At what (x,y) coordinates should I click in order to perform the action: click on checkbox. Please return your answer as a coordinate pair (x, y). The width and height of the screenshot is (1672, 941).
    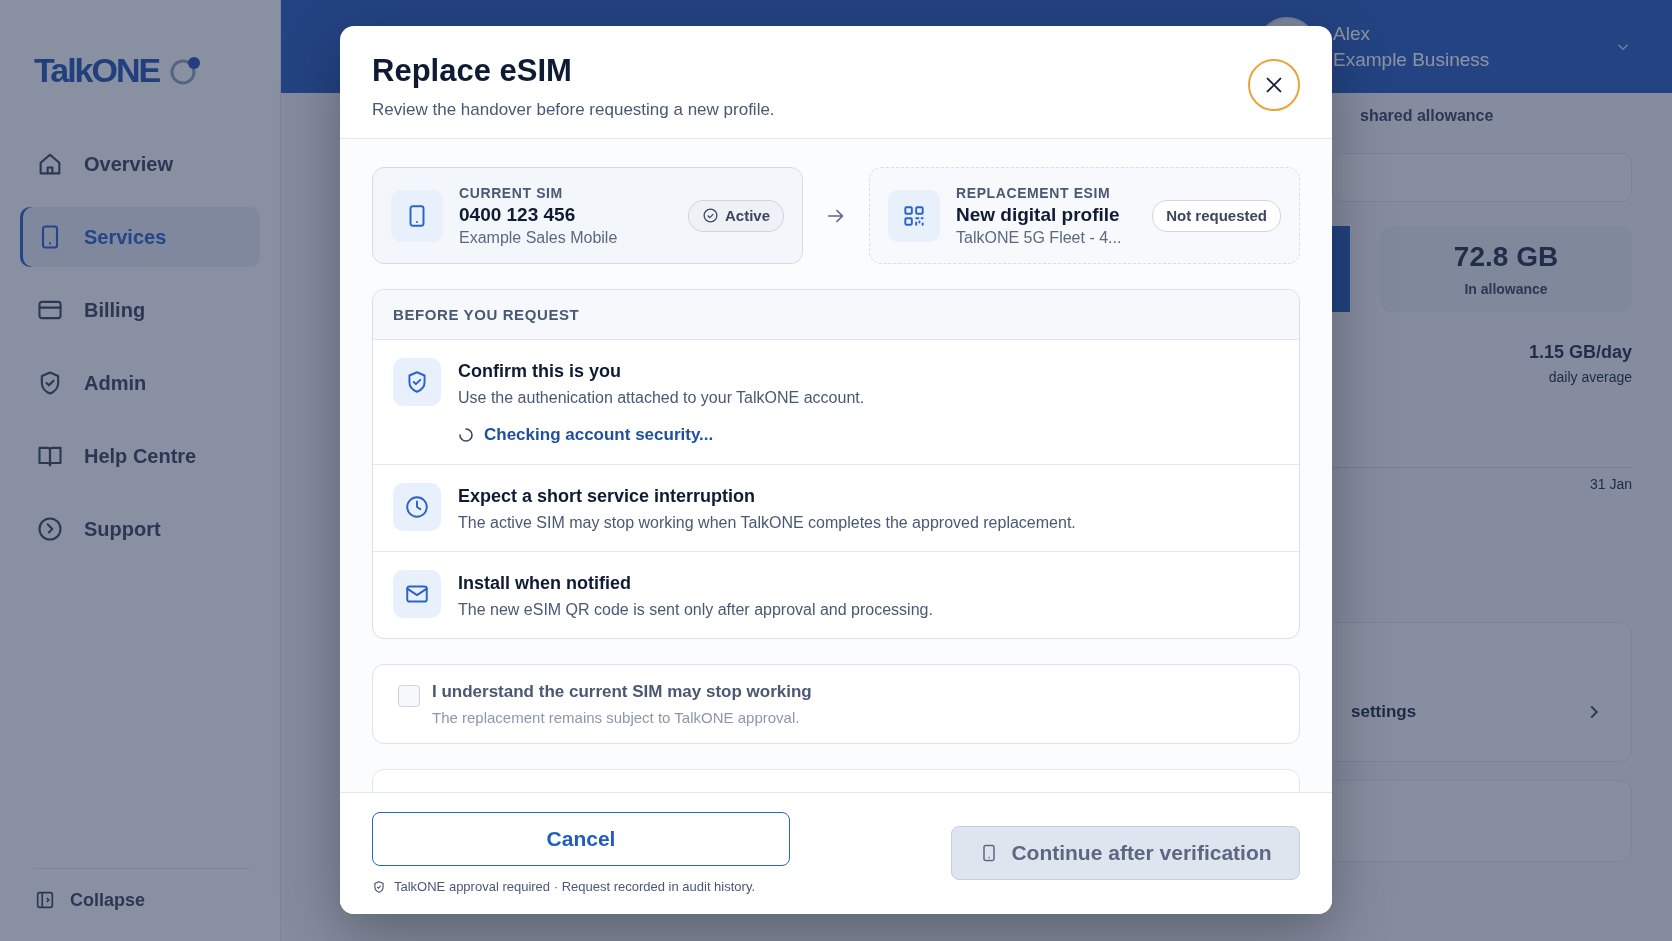
    Looking at the image, I should click on (409, 696).